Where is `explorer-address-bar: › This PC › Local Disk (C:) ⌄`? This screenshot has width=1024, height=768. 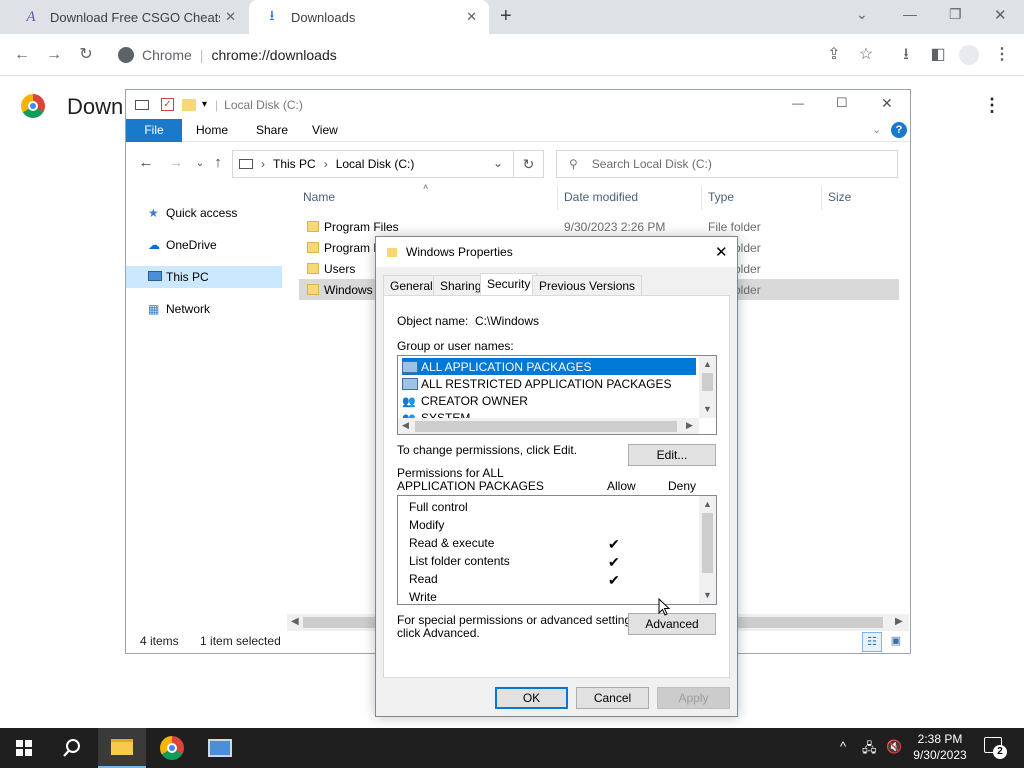
explorer-address-bar: › This PC › Local Disk (C:) ⌄ is located at coordinates (373, 164).